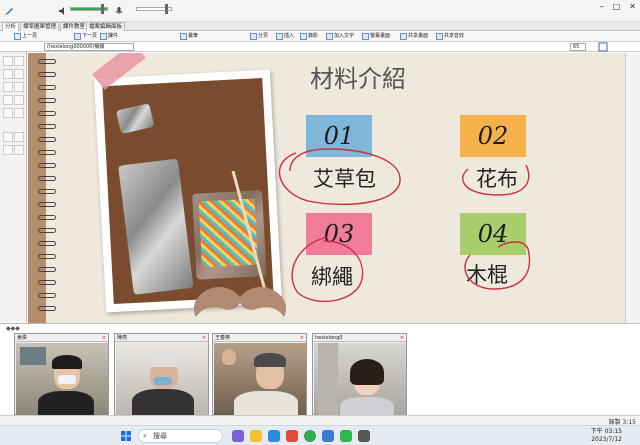 The image size is (640, 445). I want to click on audio-icon, so click(439, 36).